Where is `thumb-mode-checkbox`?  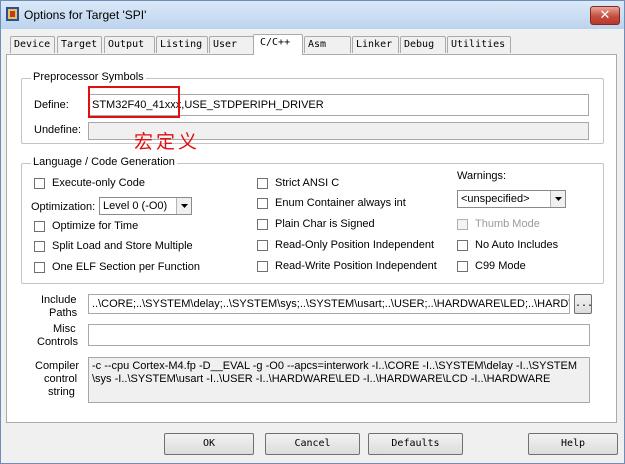
thumb-mode-checkbox is located at coordinates (462, 224).